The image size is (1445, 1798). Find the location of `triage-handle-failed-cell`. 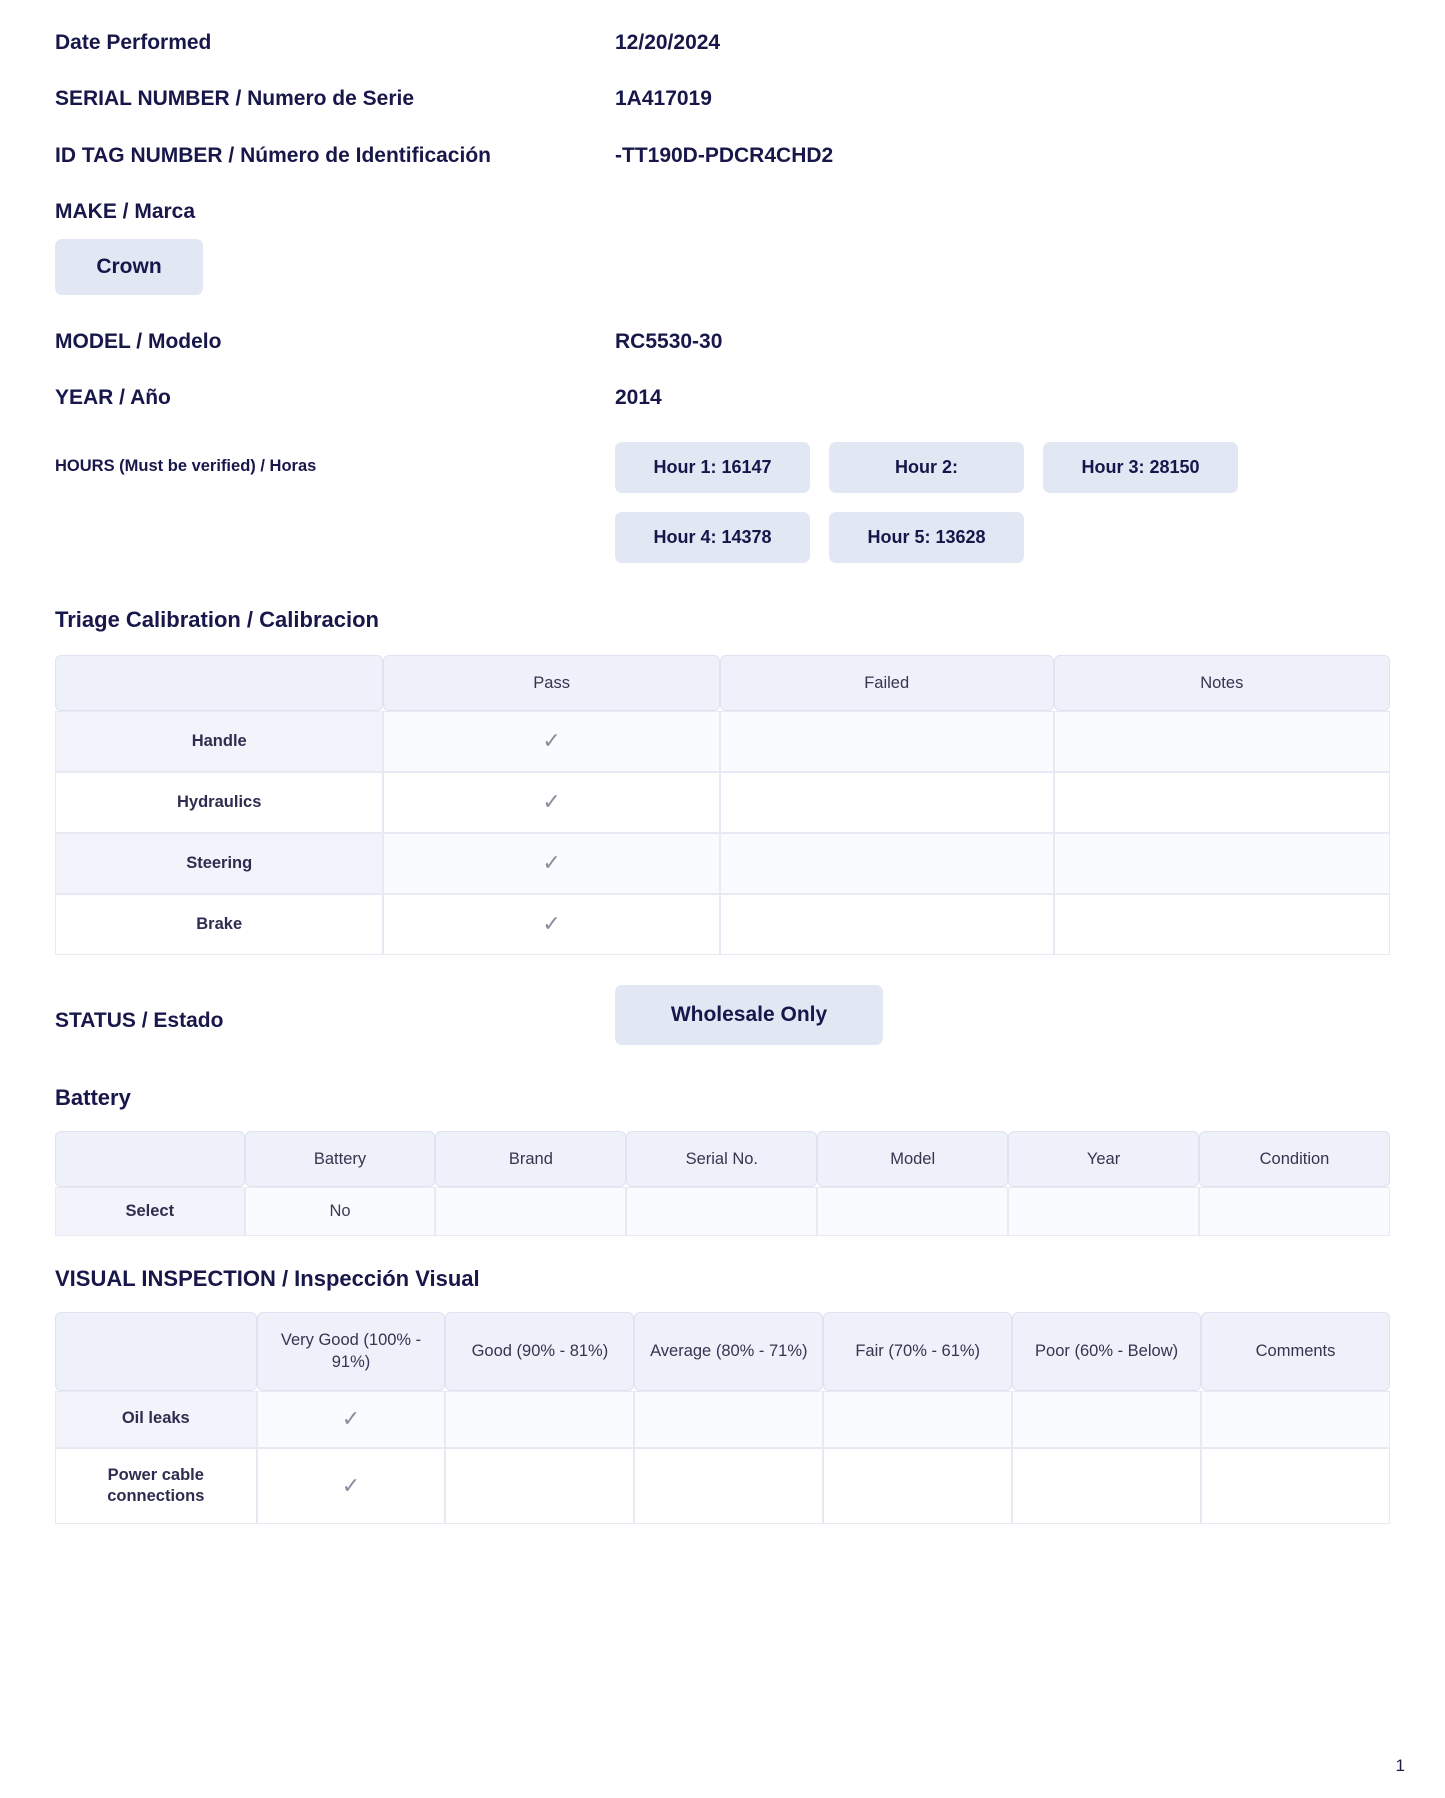

triage-handle-failed-cell is located at coordinates (886, 741).